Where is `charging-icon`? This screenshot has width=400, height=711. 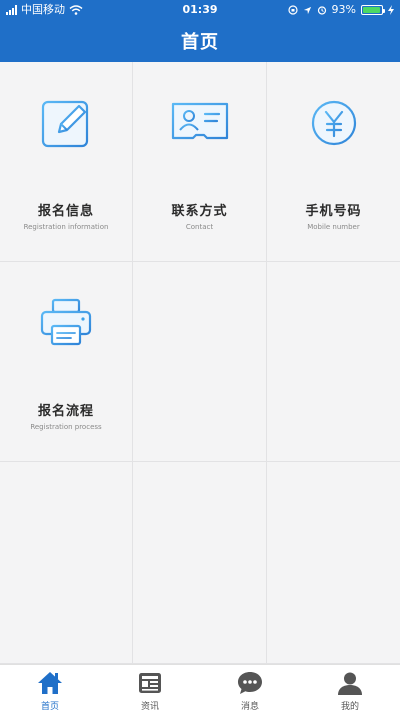
charging-icon is located at coordinates (391, 10).